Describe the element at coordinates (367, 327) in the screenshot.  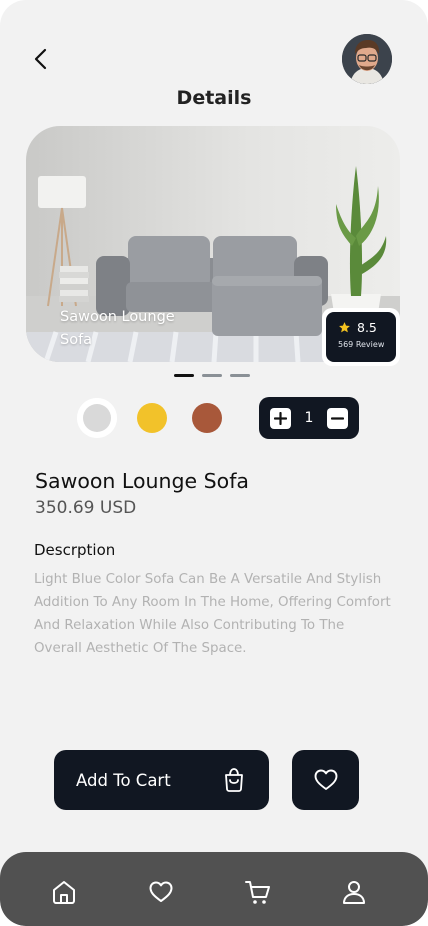
I see `rating-value: 8.5` at that location.